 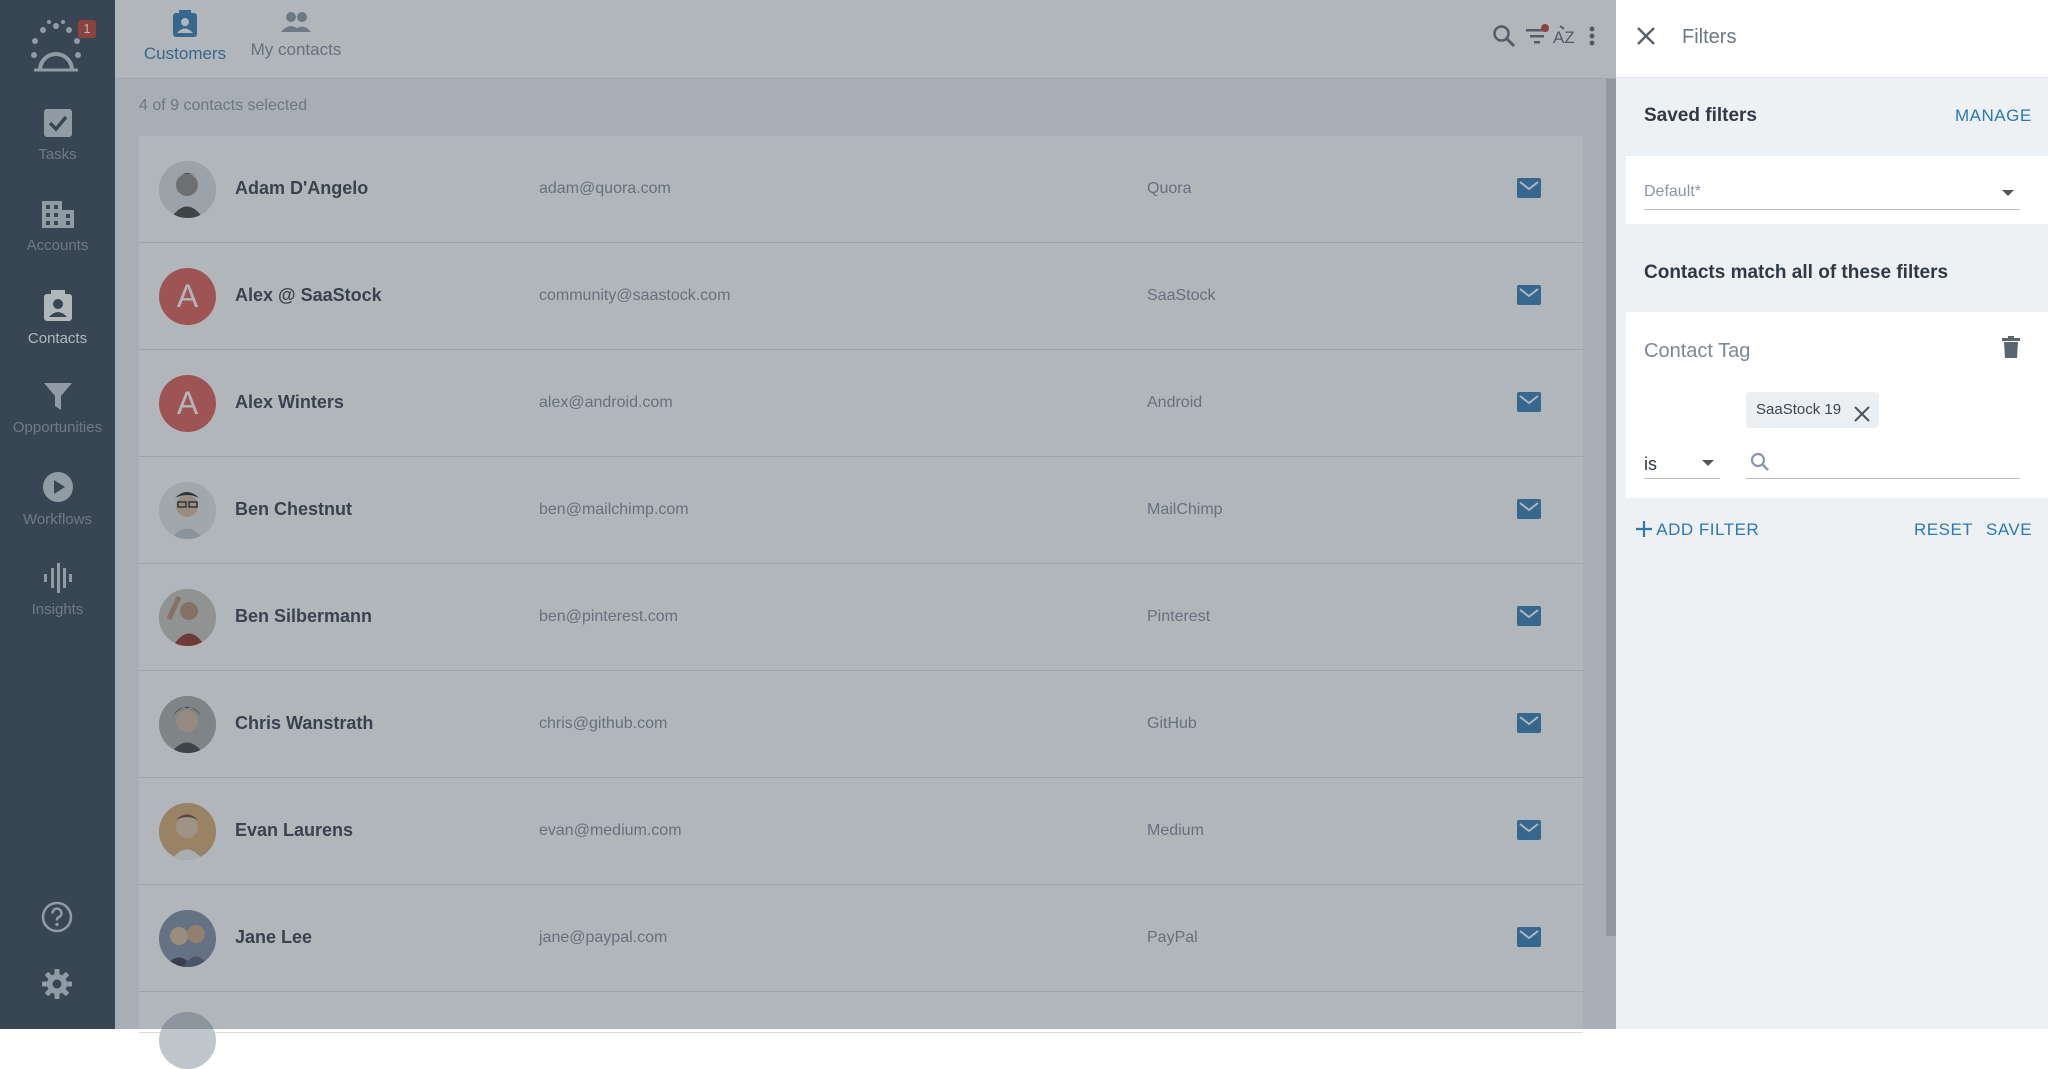 What do you see at coordinates (57, 984) in the screenshot?
I see `settings-button` at bounding box center [57, 984].